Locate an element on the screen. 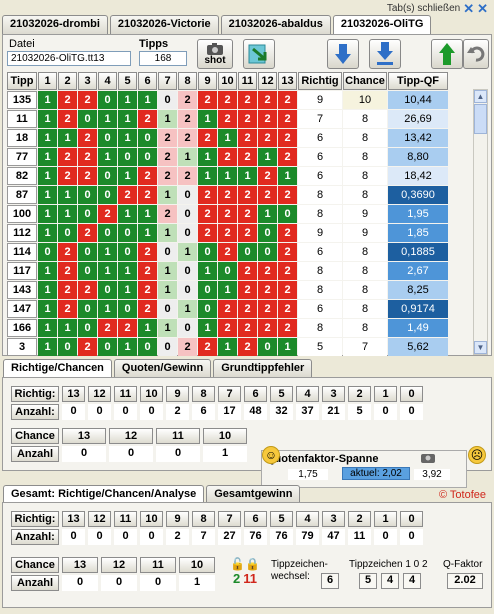  grid-header-2: 2 is located at coordinates (67, 81).